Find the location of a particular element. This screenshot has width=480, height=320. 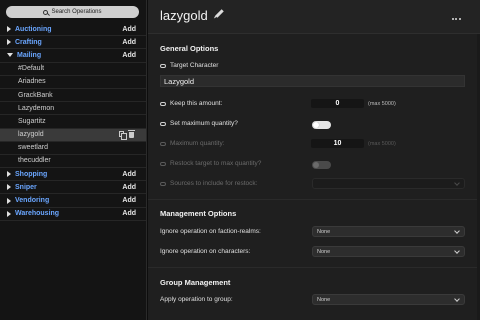

list-item-lazydemon: Lazydemon is located at coordinates (73, 109).